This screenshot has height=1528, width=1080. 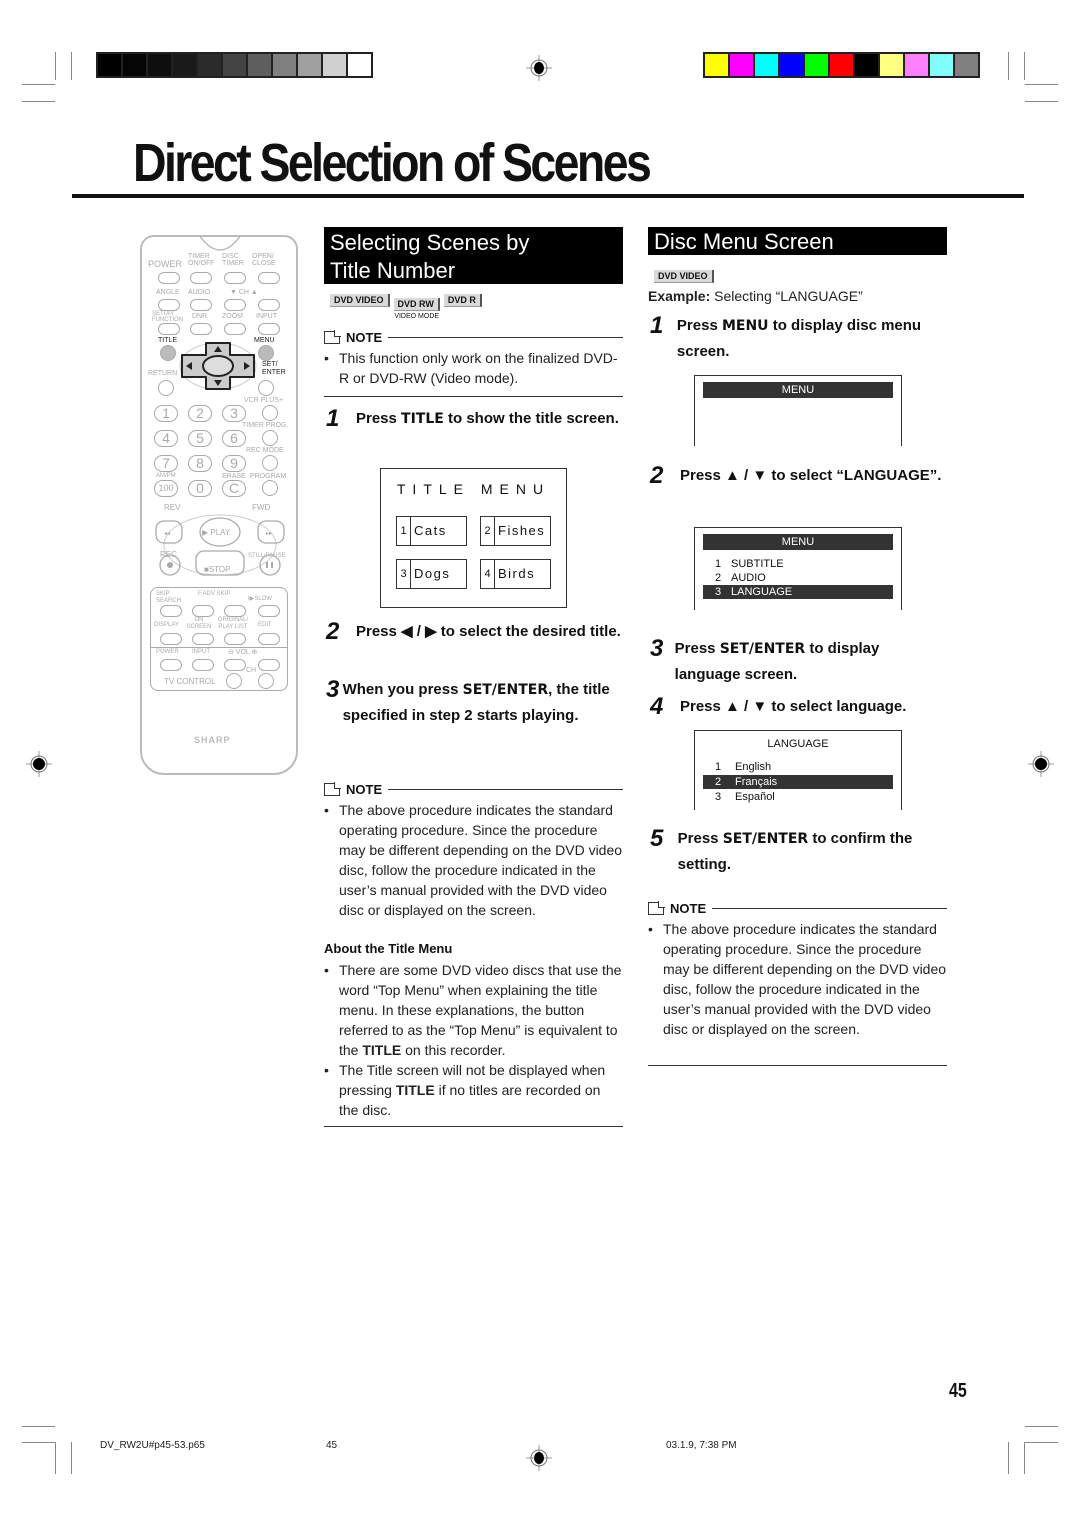 What do you see at coordinates (657, 838) in the screenshot?
I see `step-number: 5` at bounding box center [657, 838].